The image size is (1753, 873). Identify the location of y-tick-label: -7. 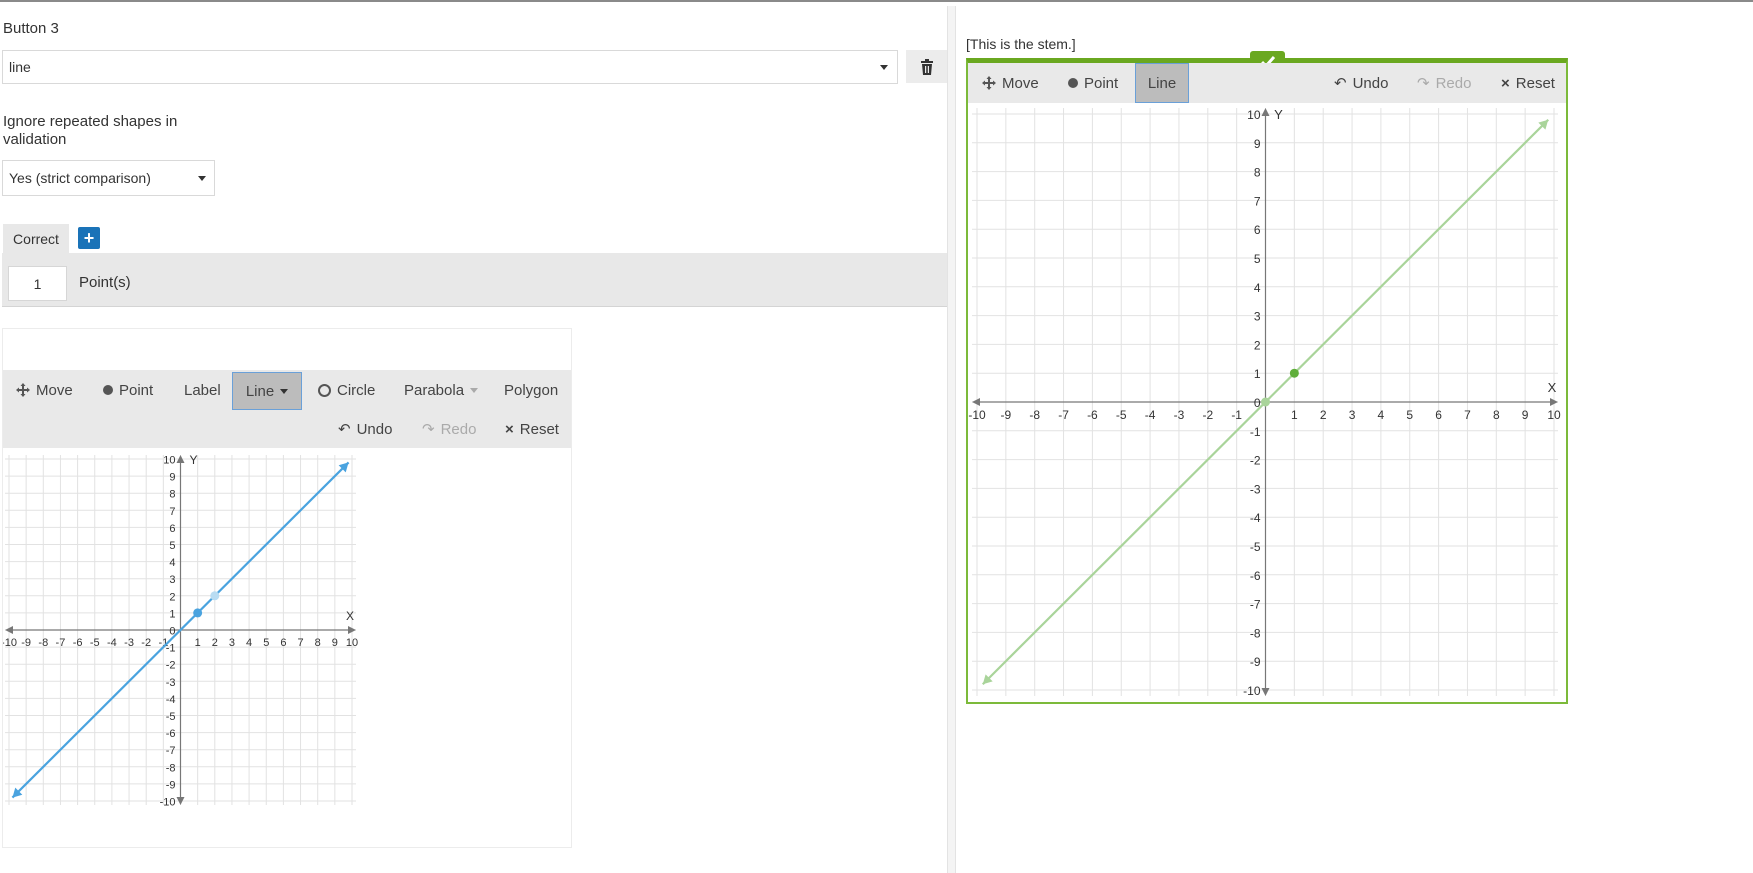
(171, 751).